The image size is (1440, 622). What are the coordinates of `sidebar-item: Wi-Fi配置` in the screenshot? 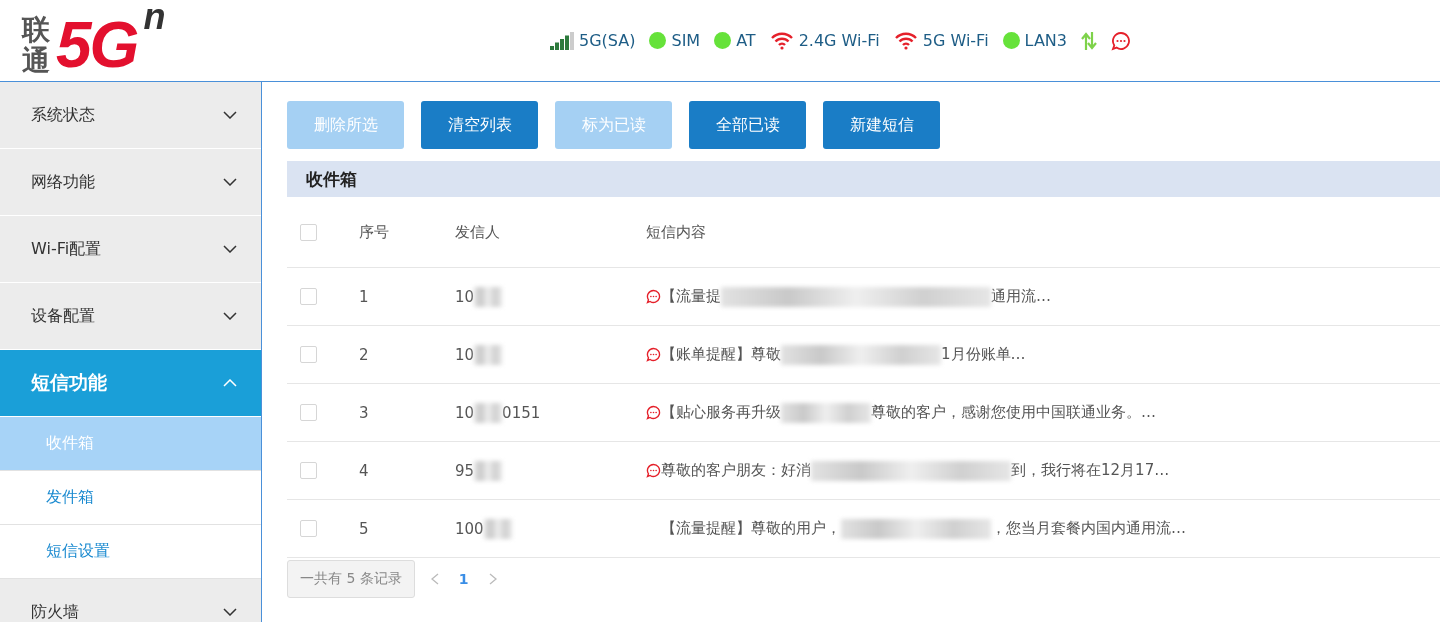 It's located at (130, 249).